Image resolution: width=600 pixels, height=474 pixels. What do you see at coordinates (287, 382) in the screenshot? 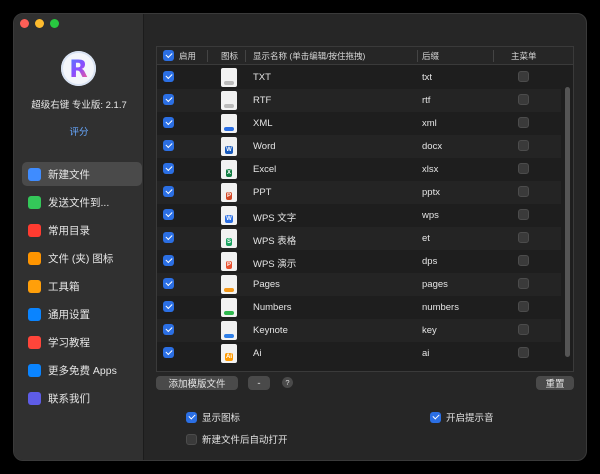
I see `help-icon: ?` at bounding box center [287, 382].